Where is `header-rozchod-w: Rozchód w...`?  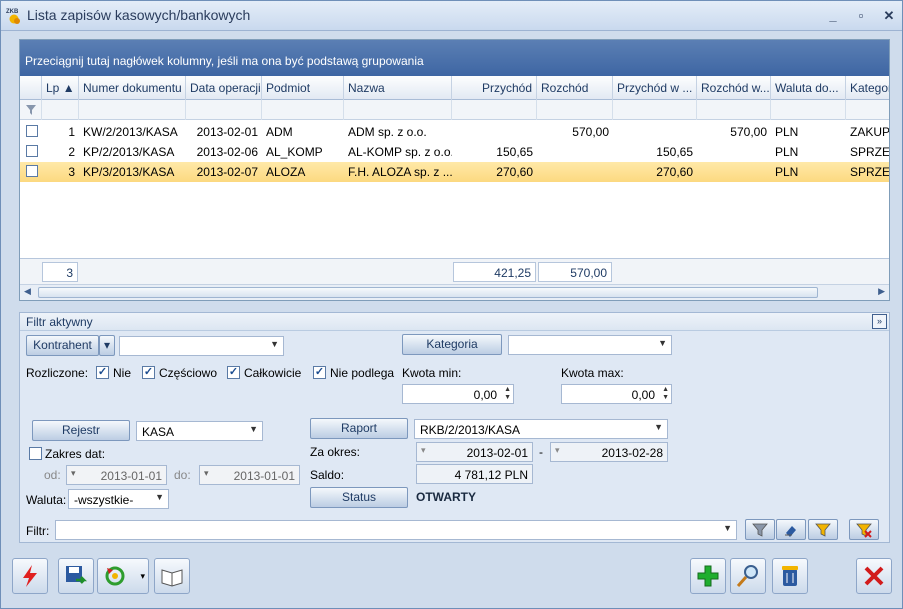
header-rozchod-w: Rozchód w... is located at coordinates (734, 88).